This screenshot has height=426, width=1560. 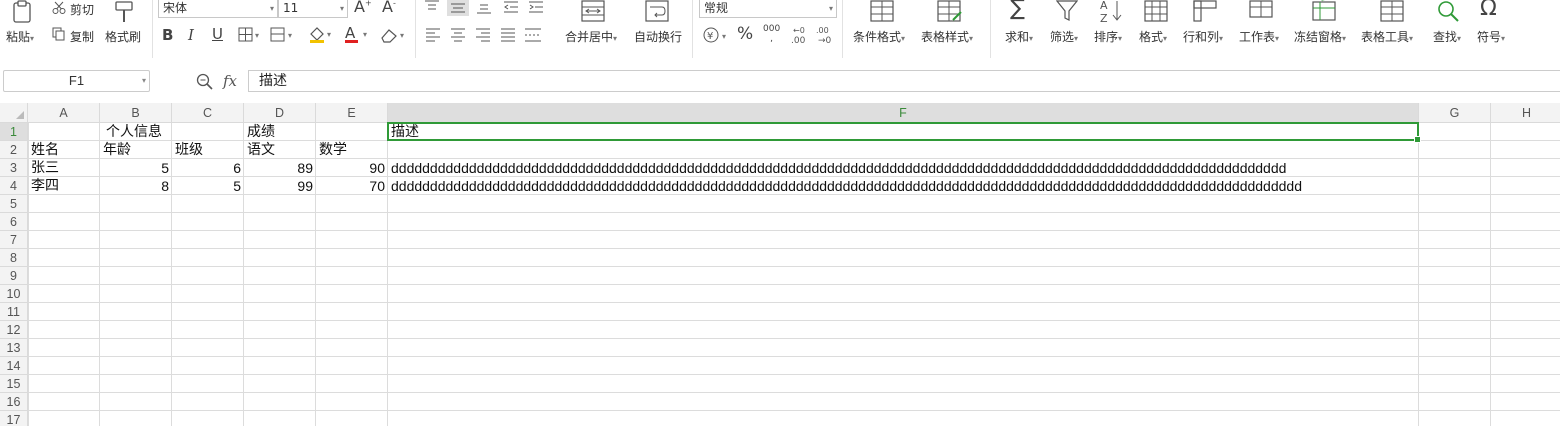 What do you see at coordinates (136, 113) in the screenshot?
I see `column-header-b: B` at bounding box center [136, 113].